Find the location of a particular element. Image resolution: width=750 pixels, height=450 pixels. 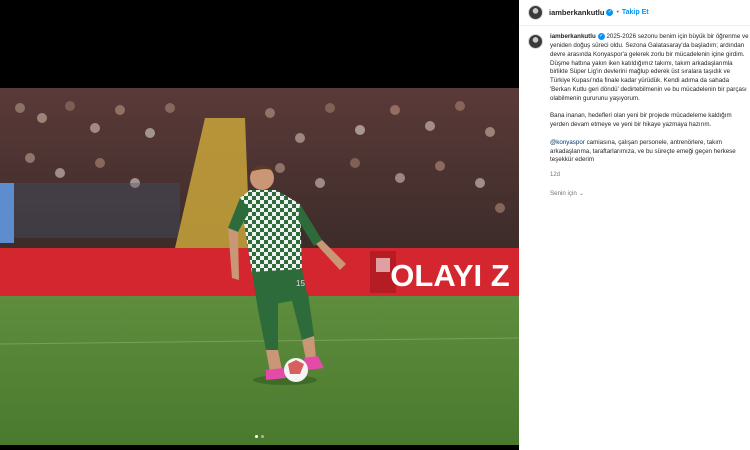

follow-button: Takip Et is located at coordinates (635, 12).